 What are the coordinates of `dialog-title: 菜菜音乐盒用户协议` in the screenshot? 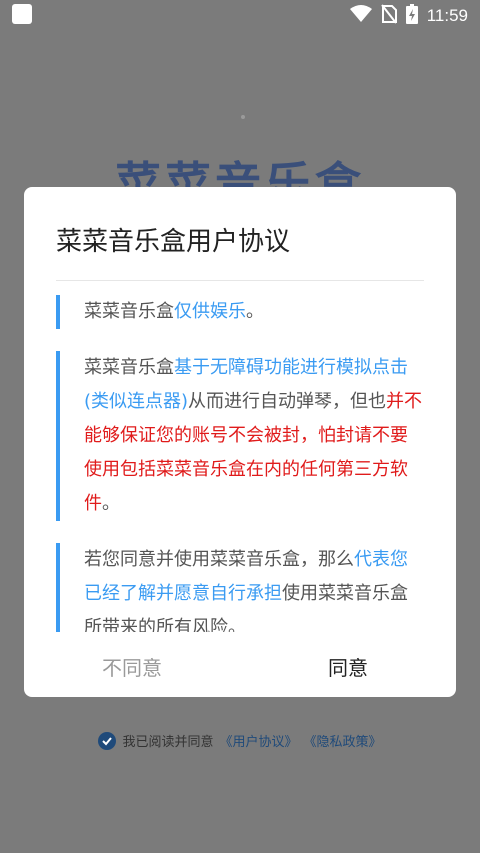 It's located at (173, 242).